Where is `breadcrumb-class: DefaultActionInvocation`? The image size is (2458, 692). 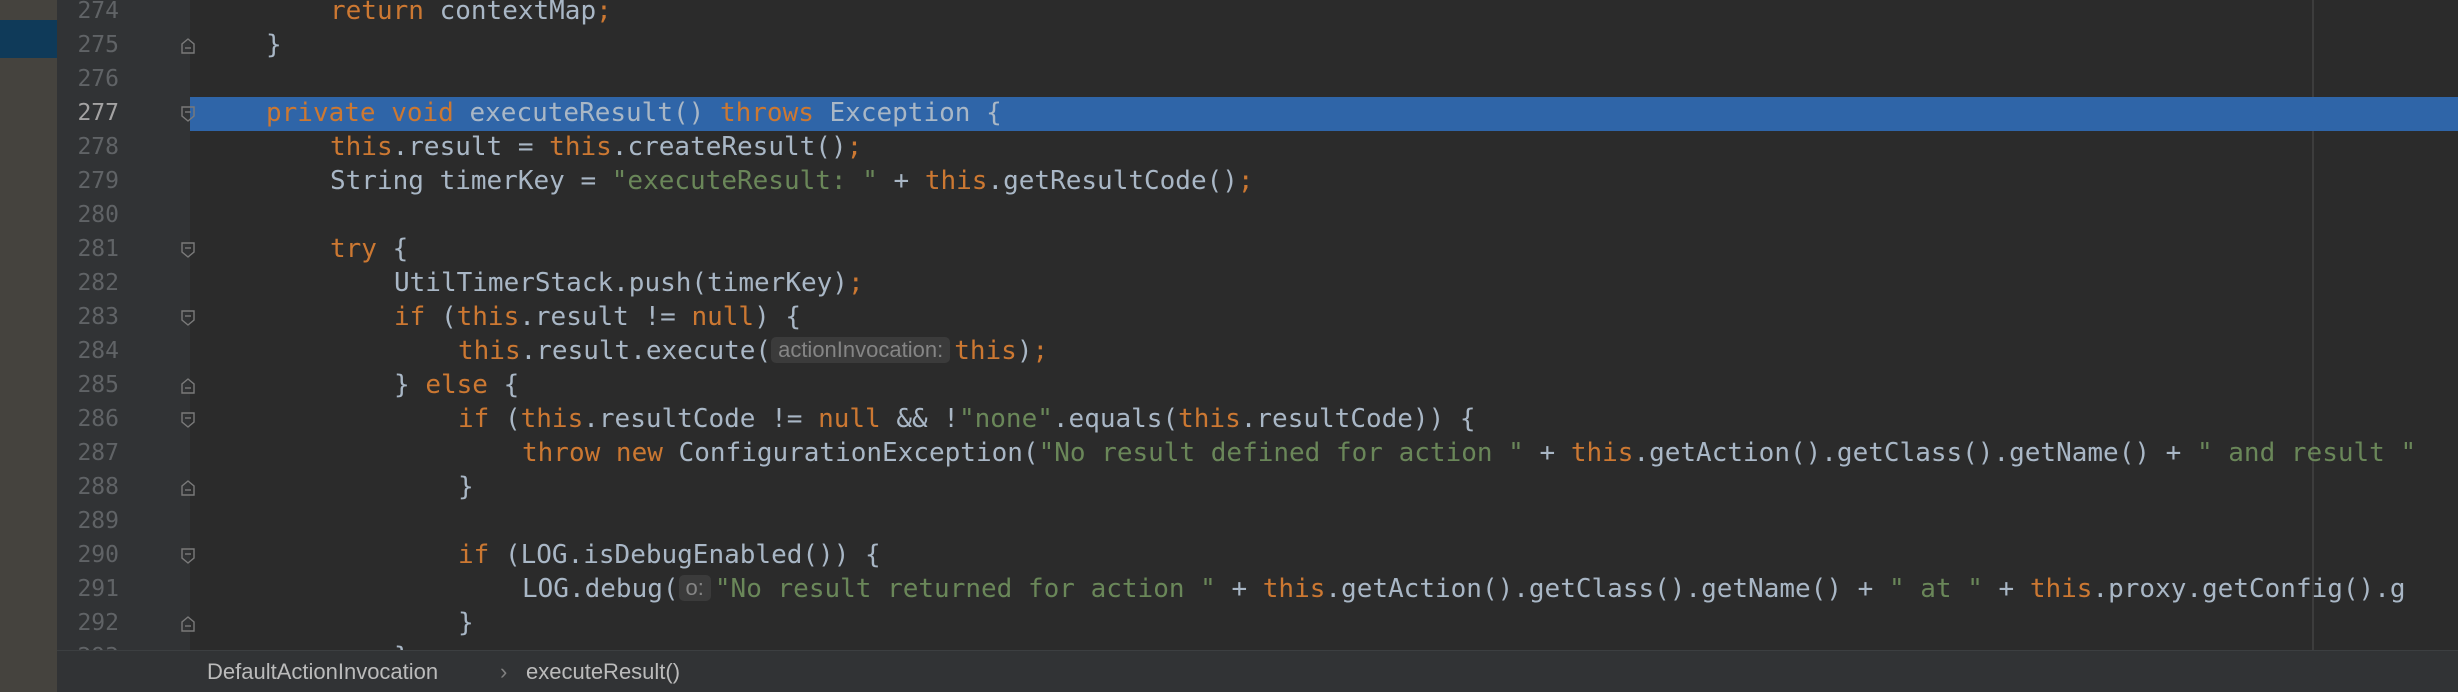 breadcrumb-class: DefaultActionInvocation is located at coordinates (322, 671).